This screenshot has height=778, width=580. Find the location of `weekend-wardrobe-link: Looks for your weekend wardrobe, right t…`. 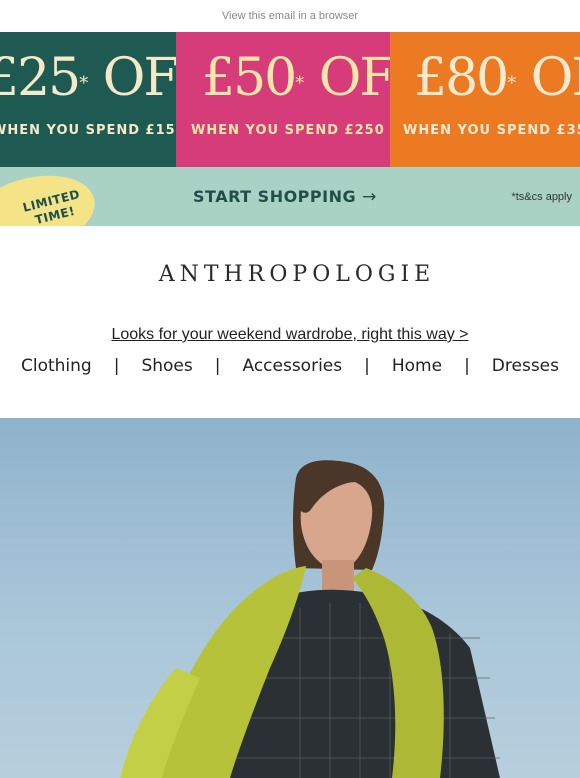

weekend-wardrobe-link: Looks for your weekend wardrobe, right t… is located at coordinates (289, 334).